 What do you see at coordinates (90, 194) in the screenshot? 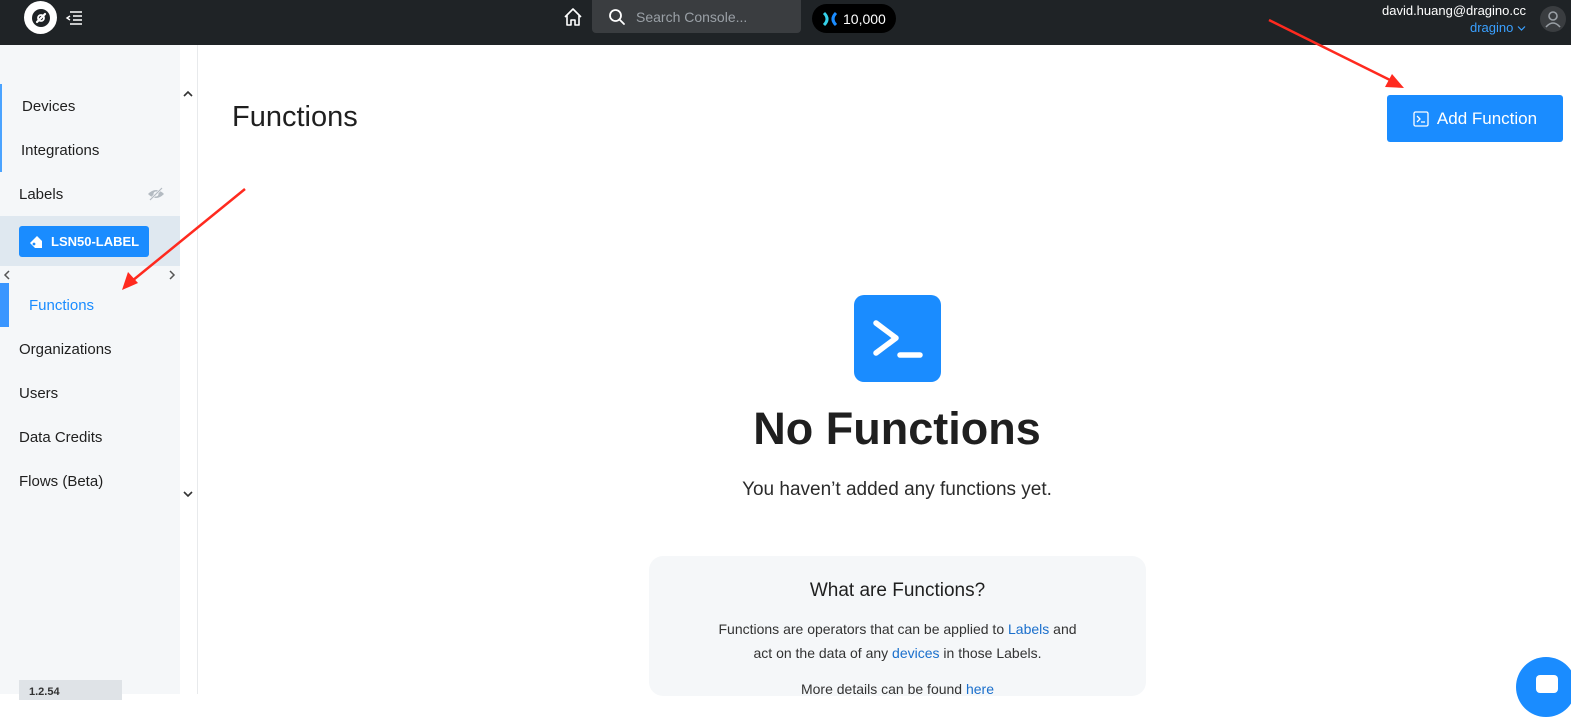
I see `sidebar-item-labels: Labels` at bounding box center [90, 194].